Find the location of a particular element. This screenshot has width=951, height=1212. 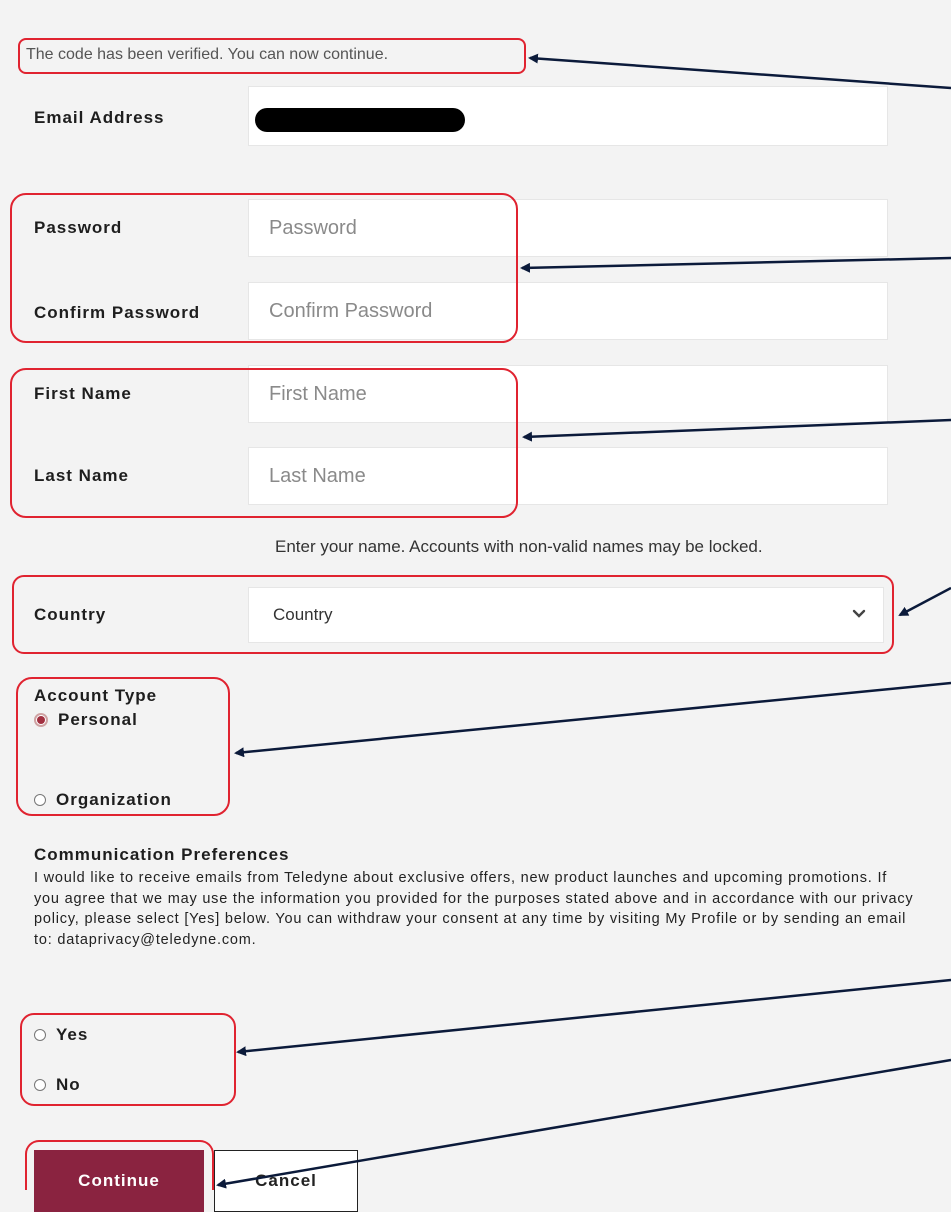

annotation-box-continue is located at coordinates (119, 1165).